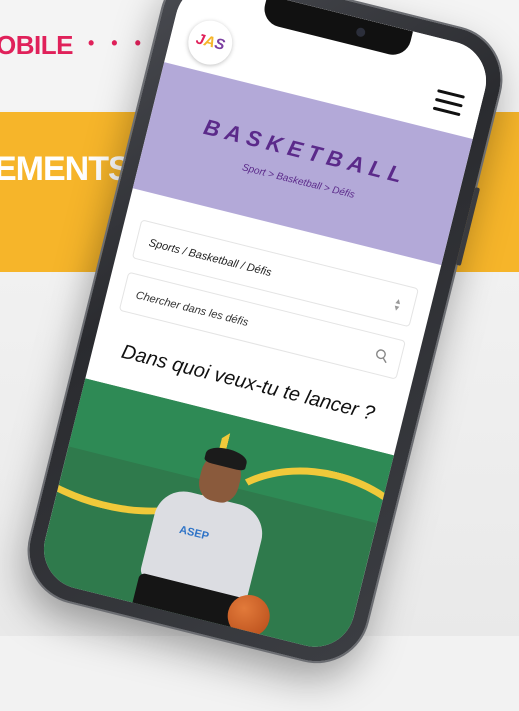 The width and height of the screenshot is (519, 711). What do you see at coordinates (192, 309) in the screenshot?
I see `search-placeholder: Chercher dans les défis` at bounding box center [192, 309].